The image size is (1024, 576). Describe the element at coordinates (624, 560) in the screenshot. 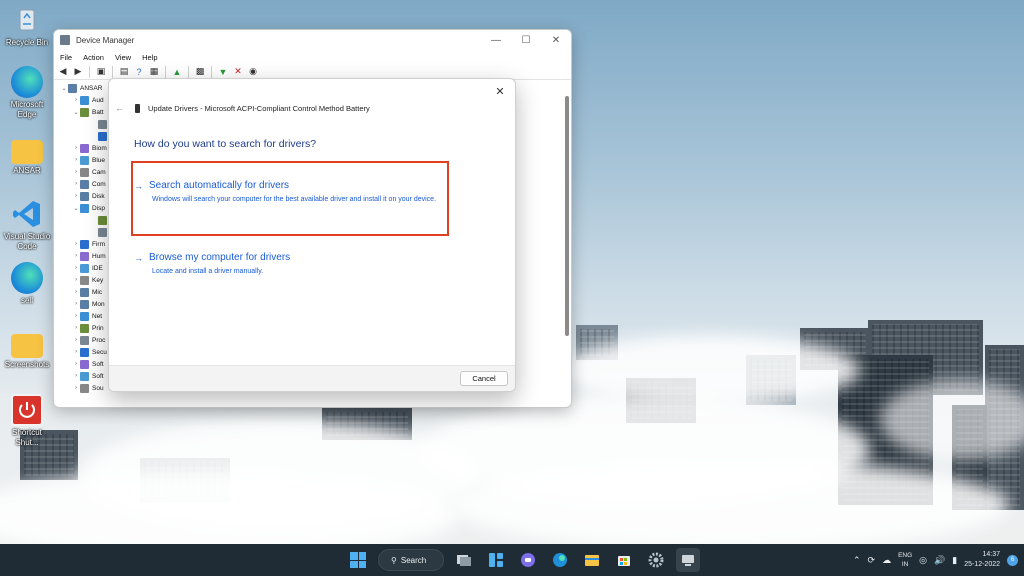

I see `microsoft-store-button` at that location.